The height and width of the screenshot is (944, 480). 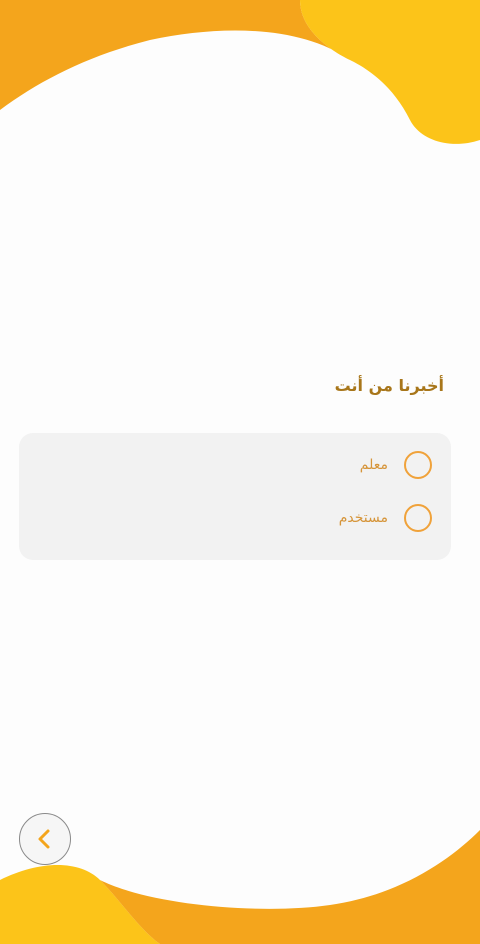 What do you see at coordinates (373, 465) in the screenshot?
I see `option-teacher-label: معلم` at bounding box center [373, 465].